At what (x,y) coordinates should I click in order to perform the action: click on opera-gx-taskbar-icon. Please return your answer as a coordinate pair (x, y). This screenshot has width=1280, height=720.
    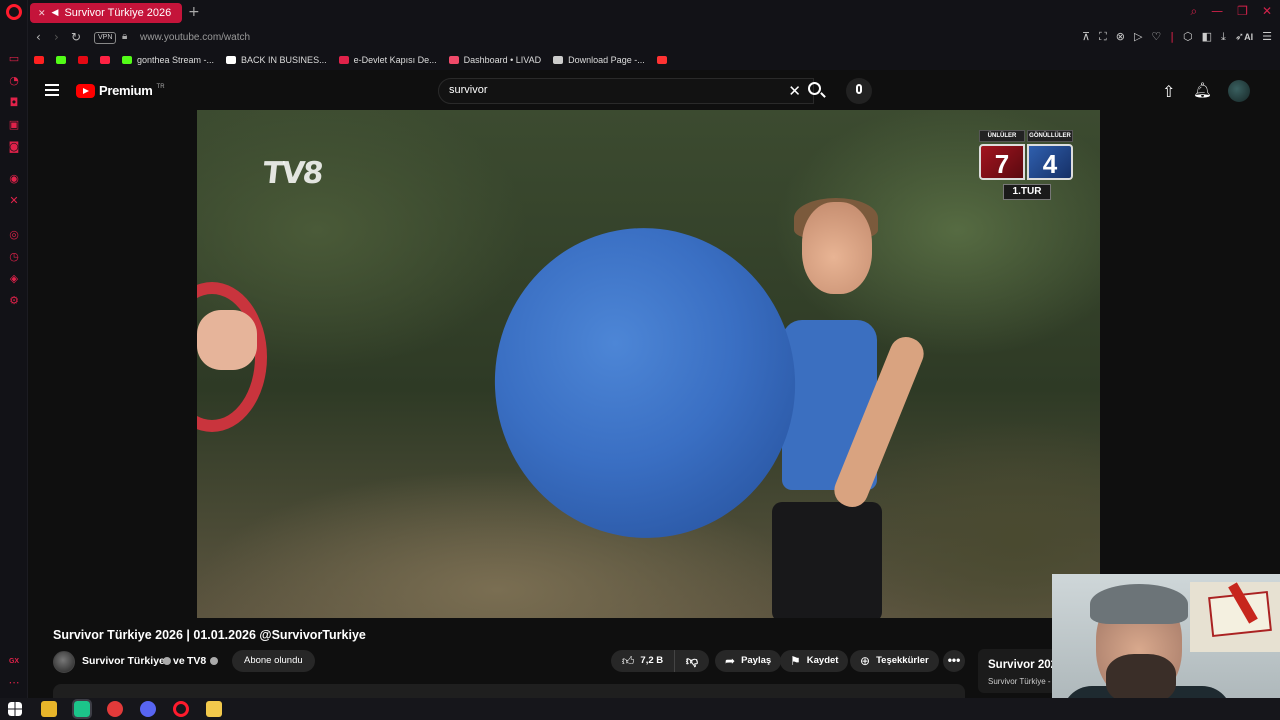
    Looking at the image, I should click on (181, 709).